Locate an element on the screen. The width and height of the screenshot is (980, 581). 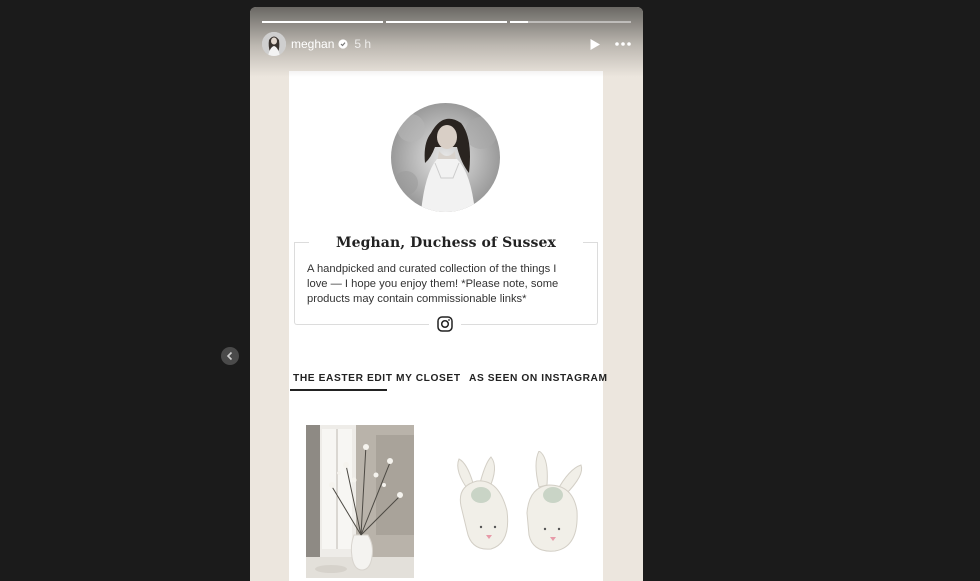
play-icon is located at coordinates (595, 44).